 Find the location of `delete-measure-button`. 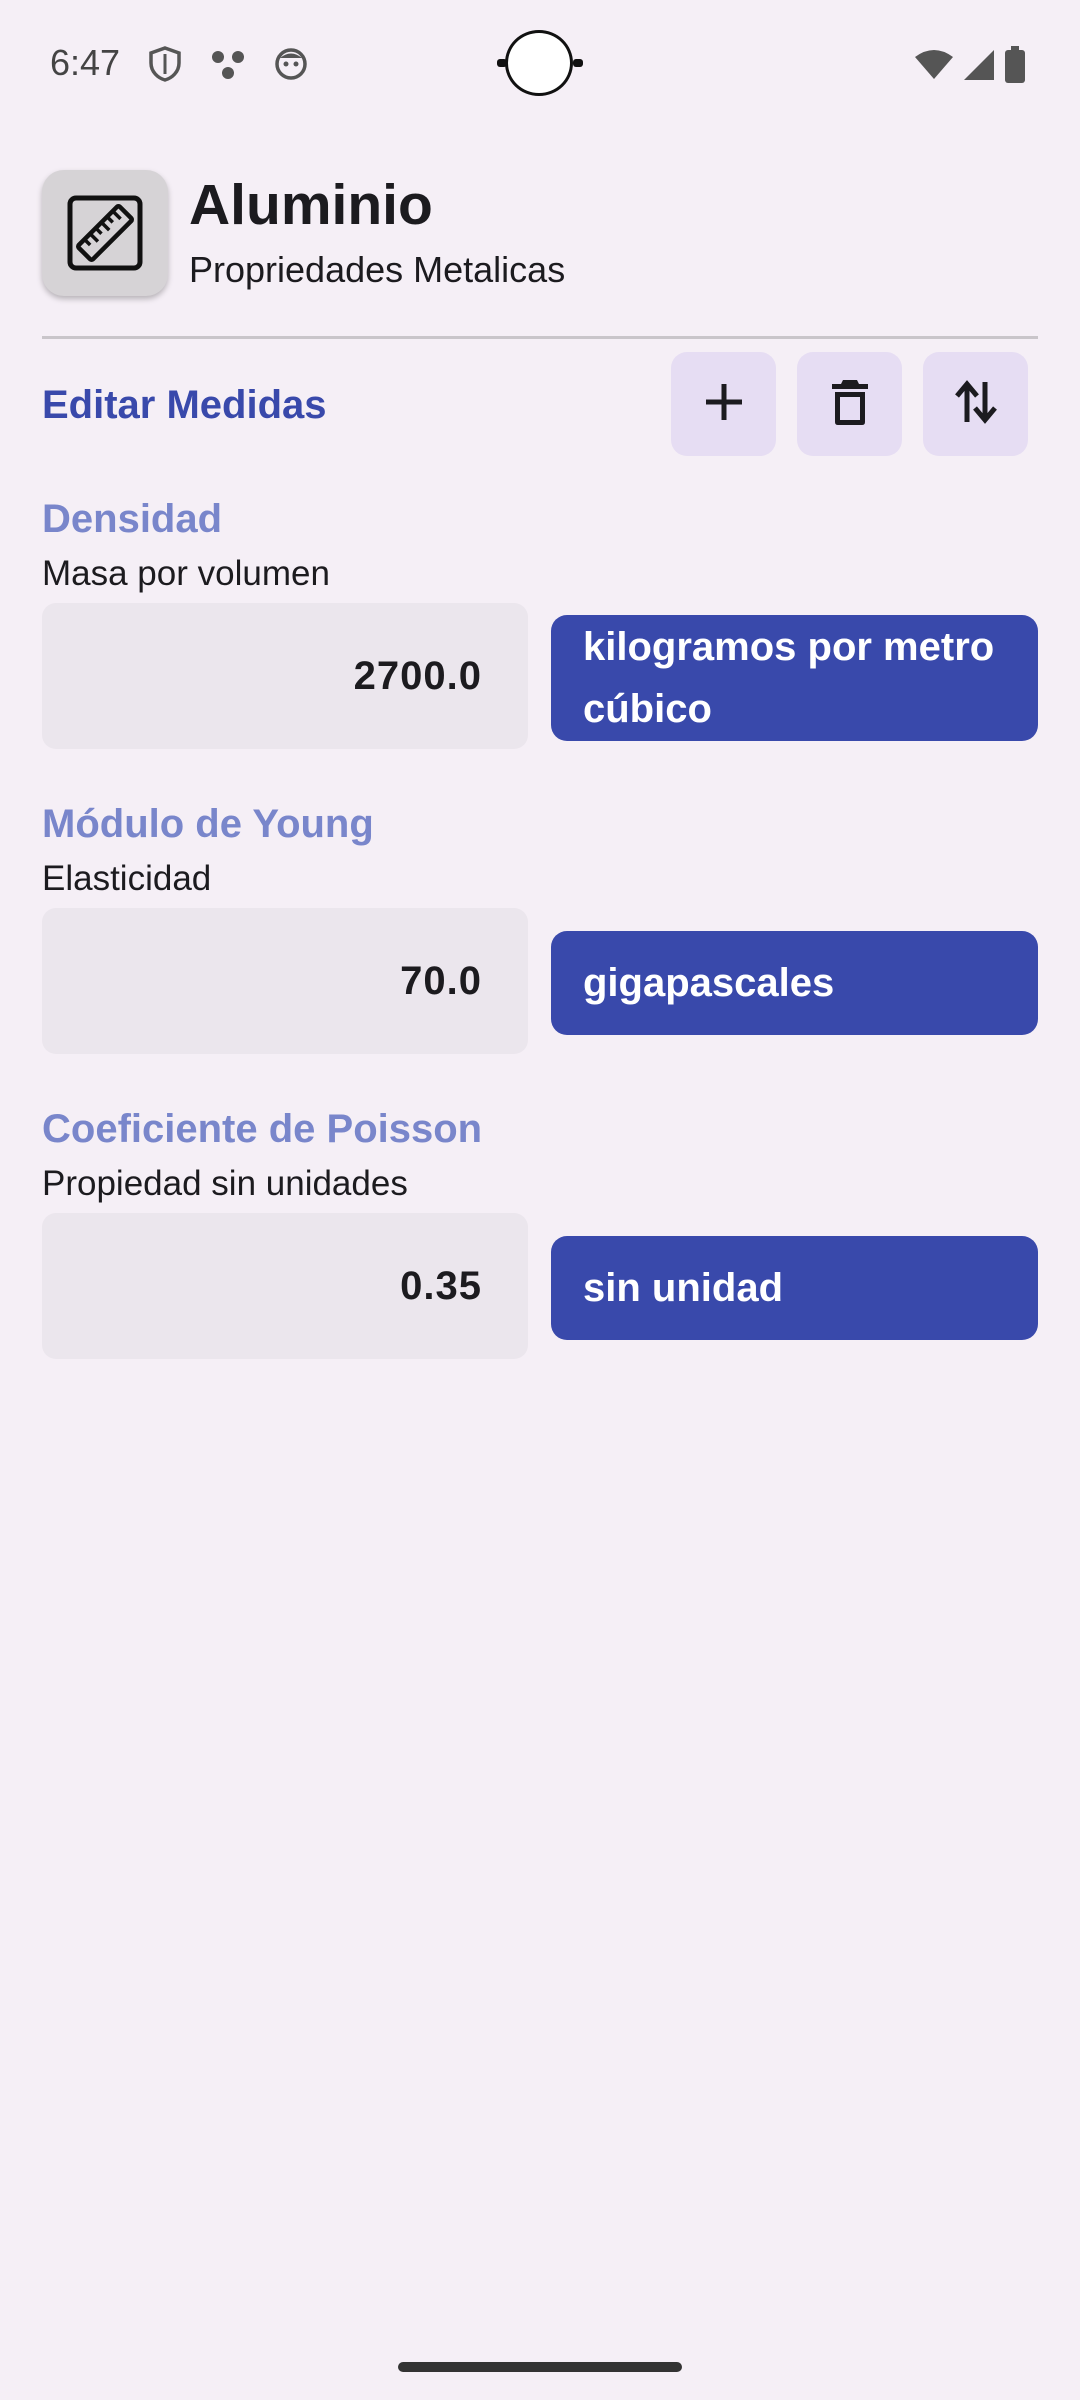

delete-measure-button is located at coordinates (849, 404).